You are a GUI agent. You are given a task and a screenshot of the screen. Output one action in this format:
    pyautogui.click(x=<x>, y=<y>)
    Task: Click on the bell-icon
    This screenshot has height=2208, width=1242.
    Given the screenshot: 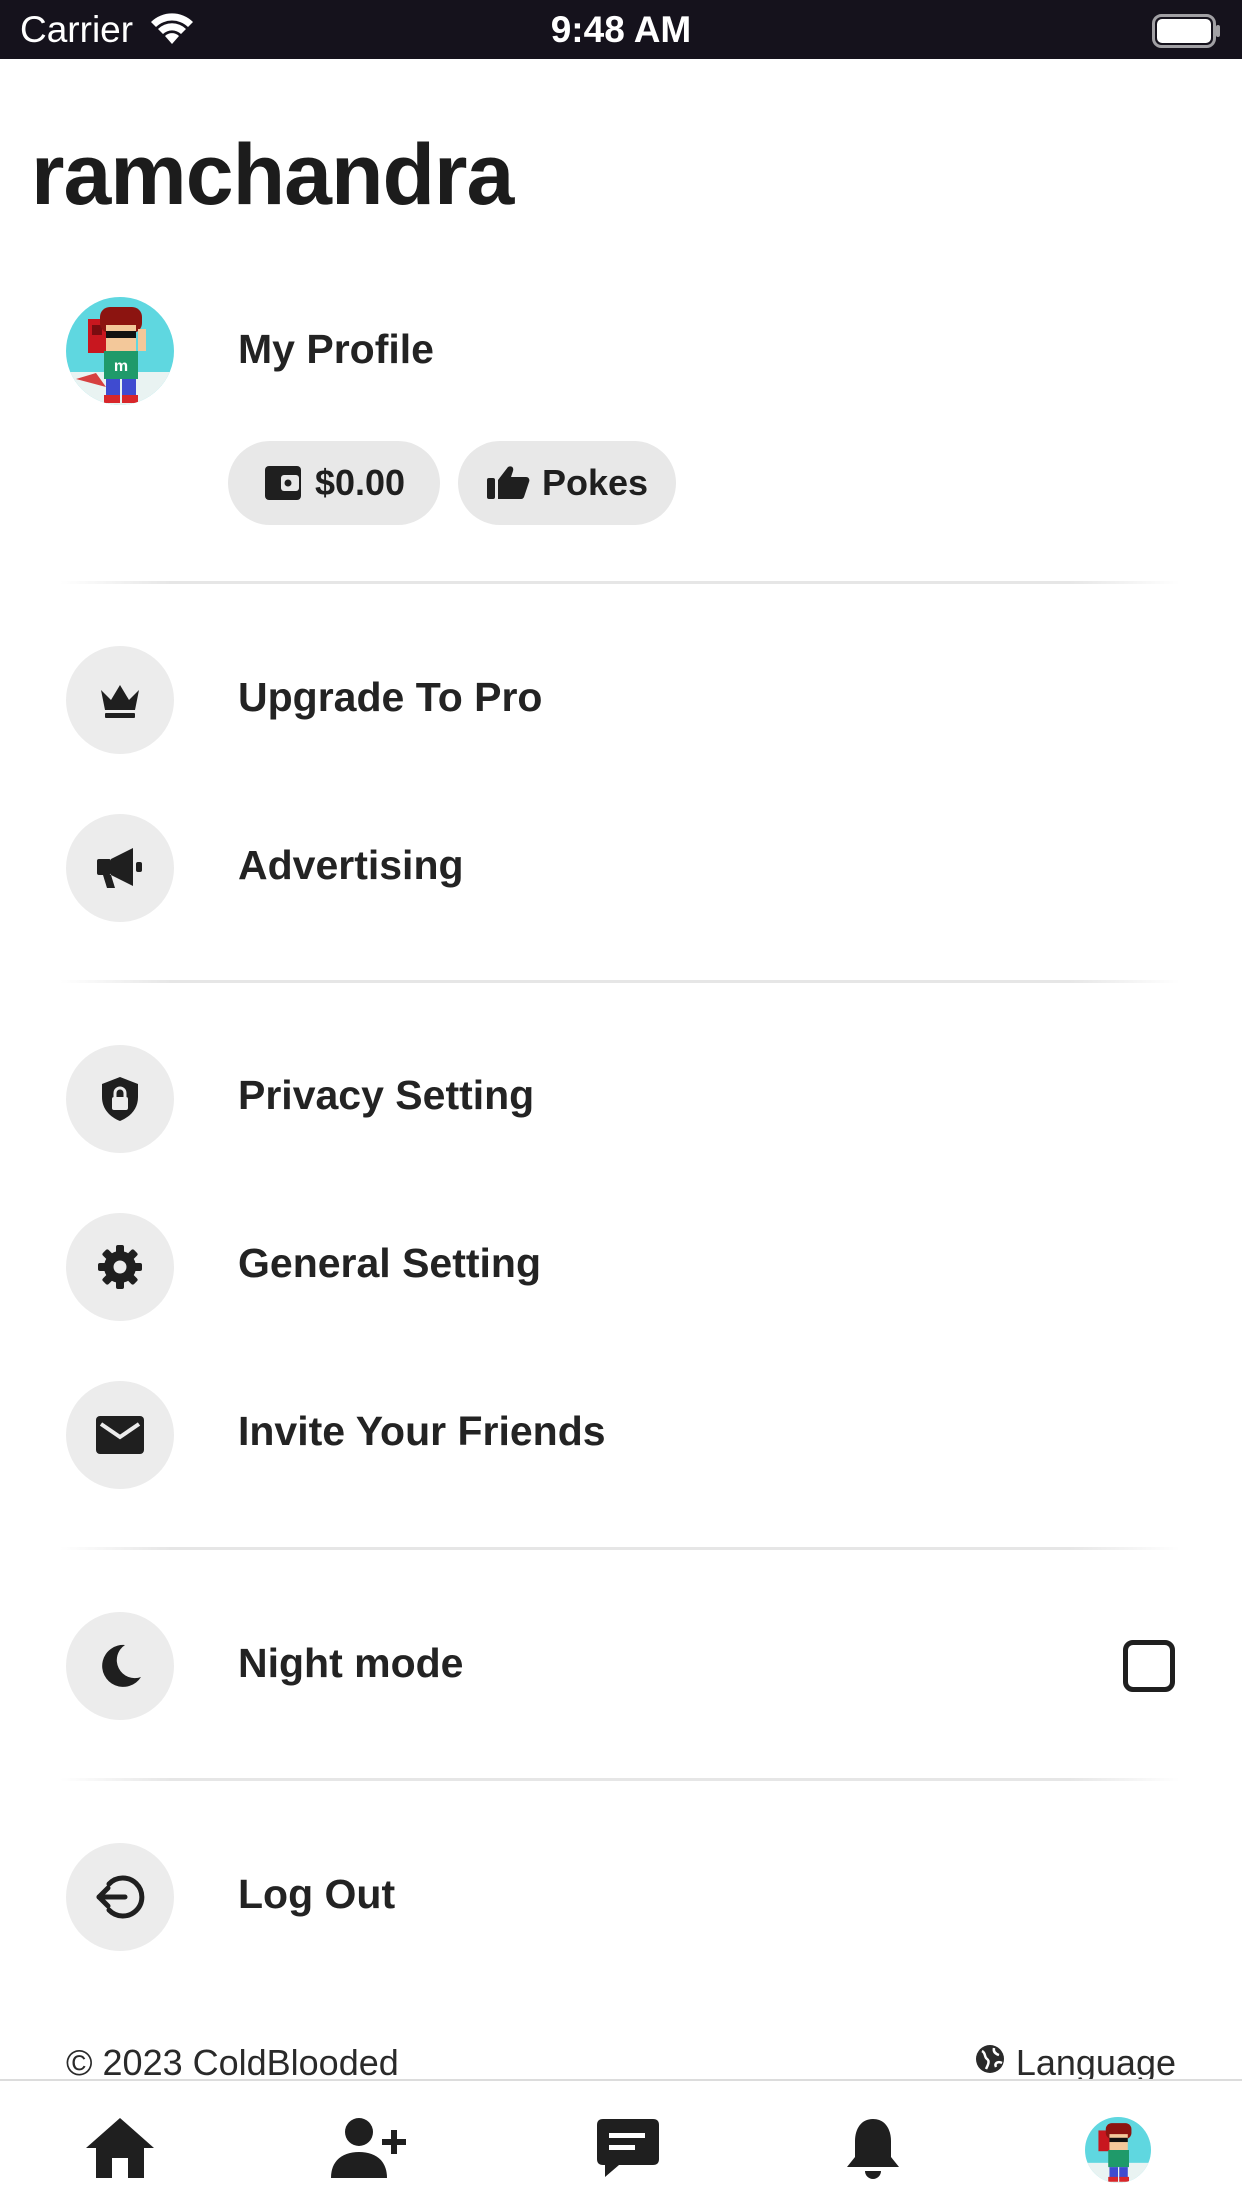 What is the action you would take?
    pyautogui.click(x=873, y=2150)
    